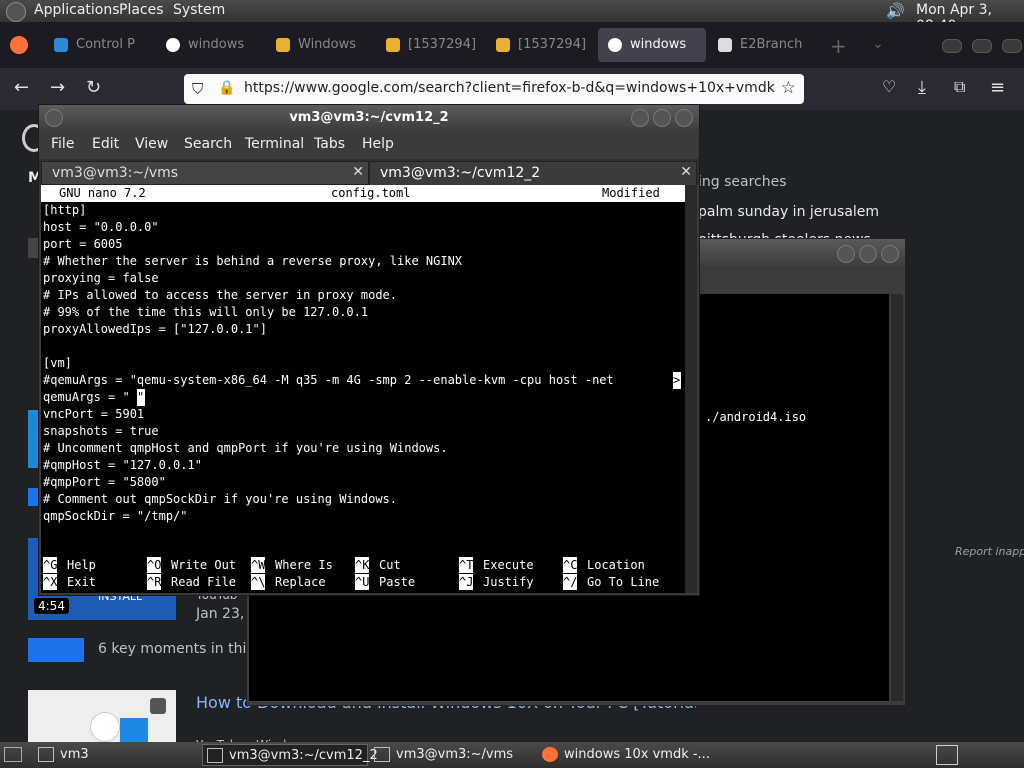 The height and width of the screenshot is (768, 1024). I want to click on terminal-scrollbar, so click(691, 389).